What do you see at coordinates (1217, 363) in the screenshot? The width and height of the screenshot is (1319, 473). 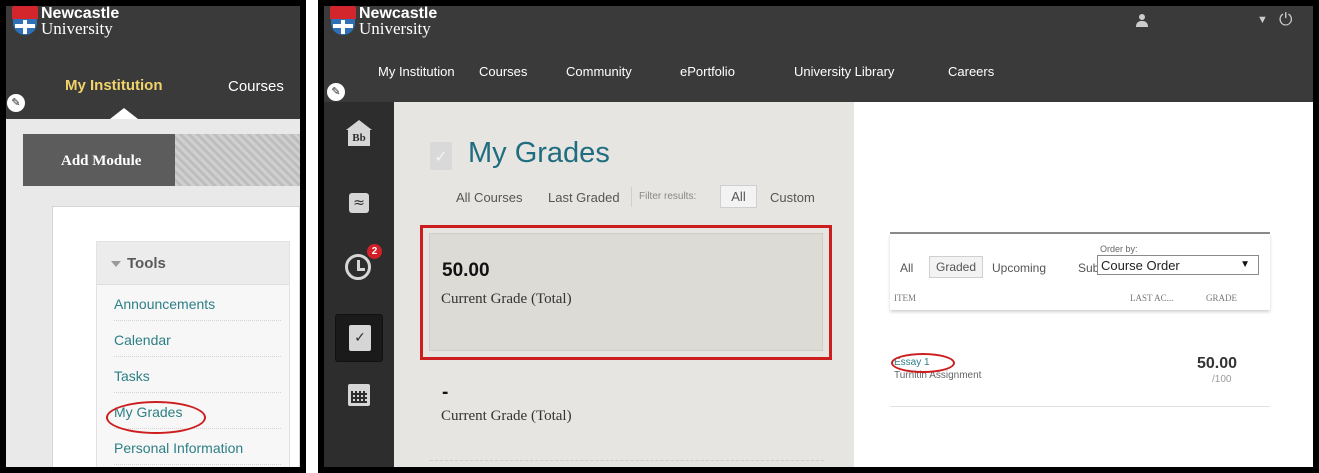 I see `grade-item-score: 50.00` at bounding box center [1217, 363].